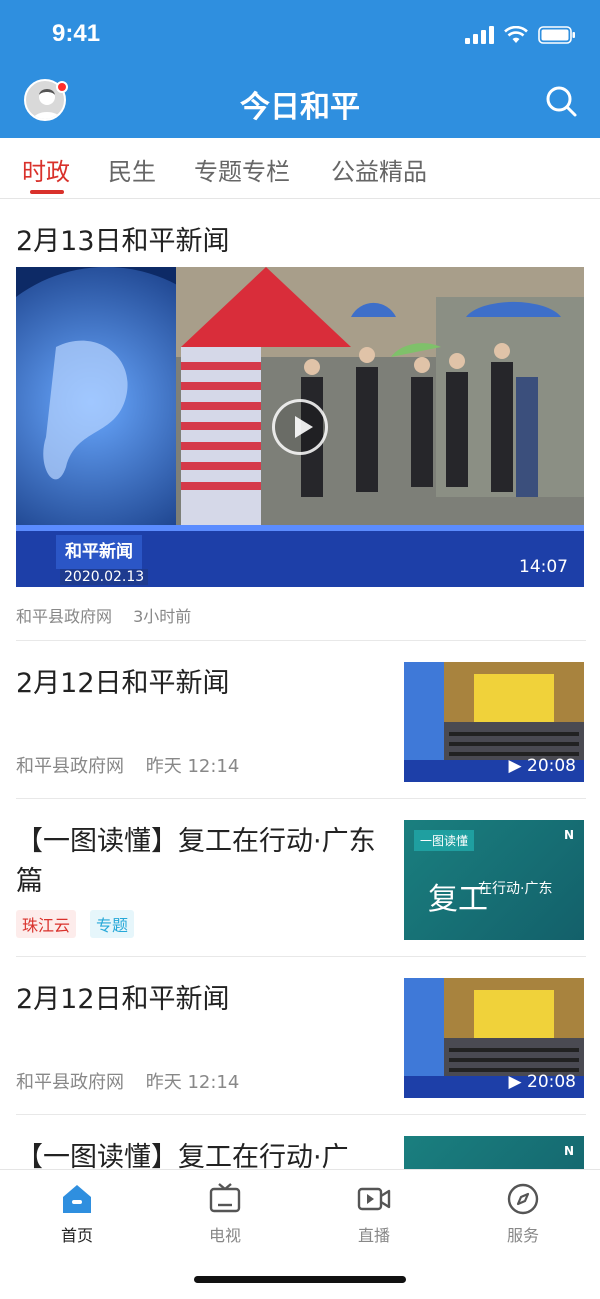  What do you see at coordinates (373, 1235) in the screenshot?
I see `tabbar-live-label: 直播` at bounding box center [373, 1235].